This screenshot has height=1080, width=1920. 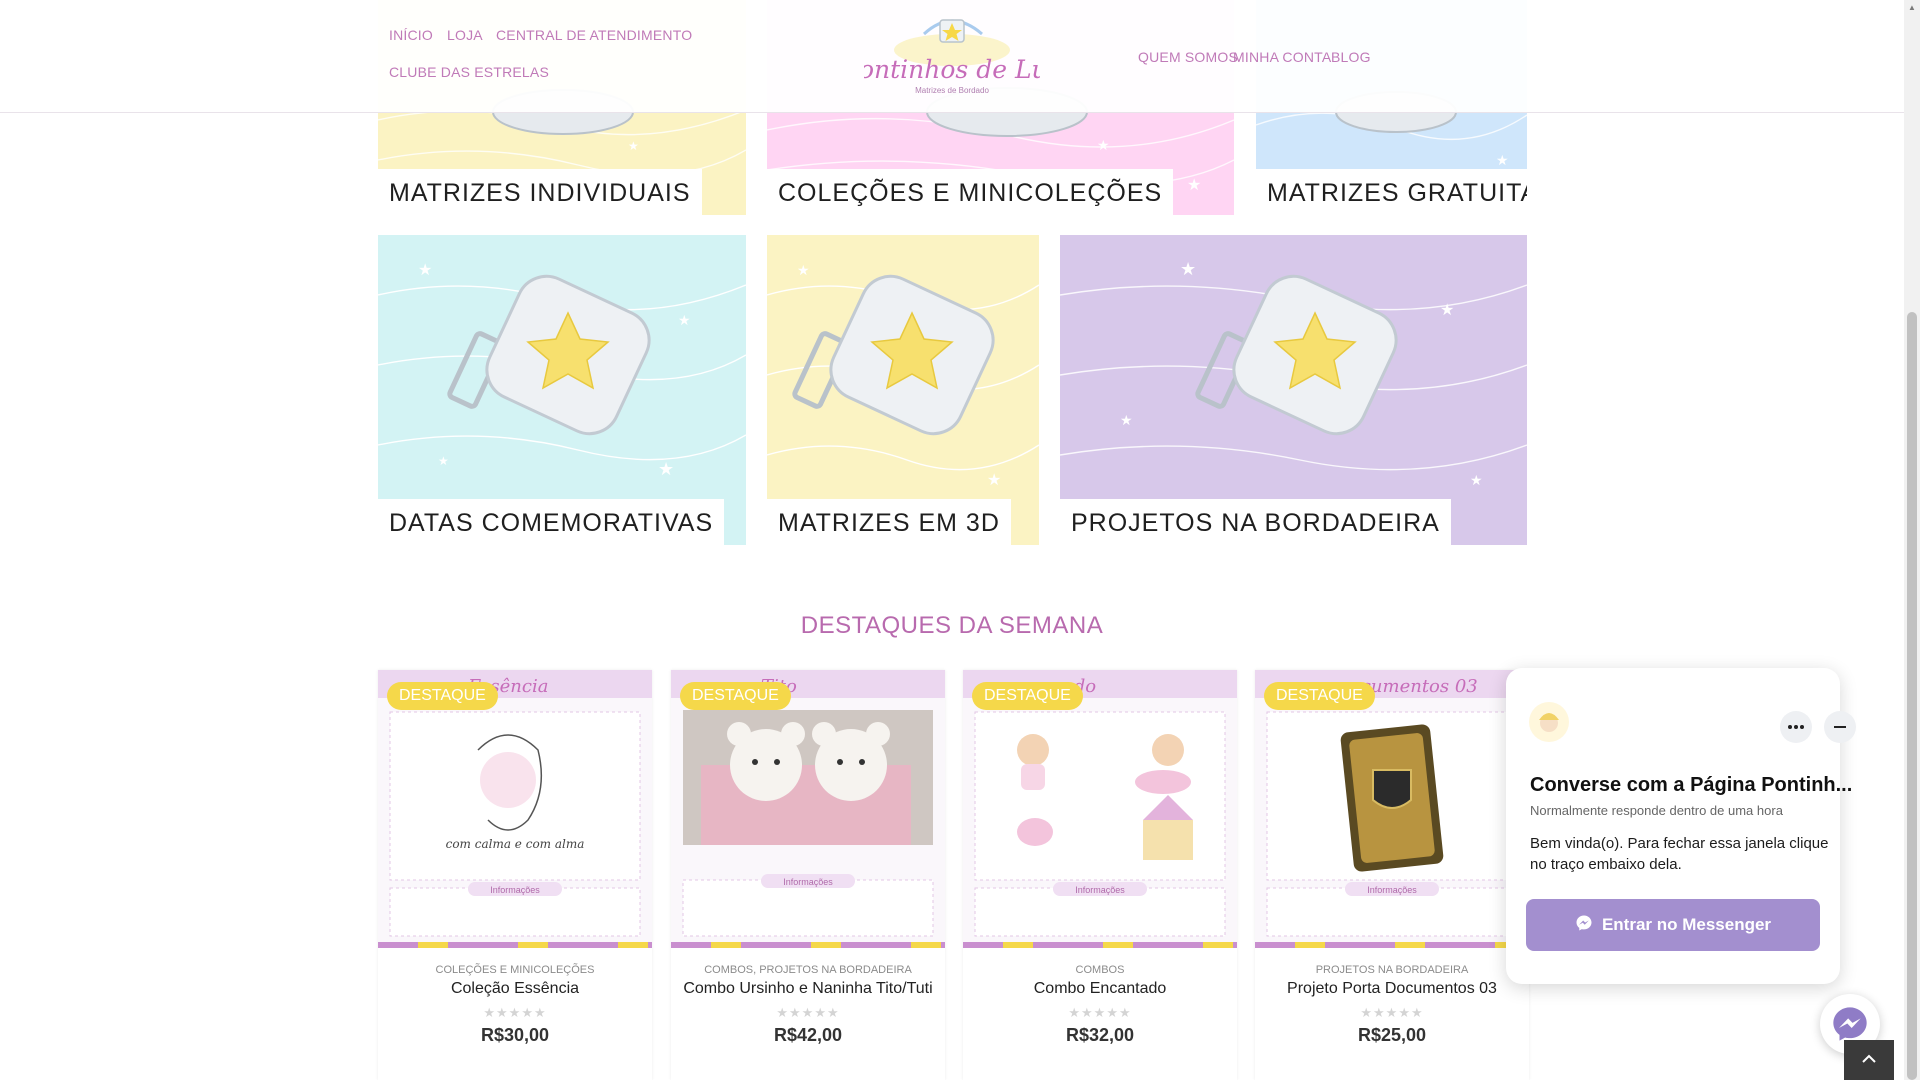 I want to click on product-category: COMBOS, so click(x=1100, y=970).